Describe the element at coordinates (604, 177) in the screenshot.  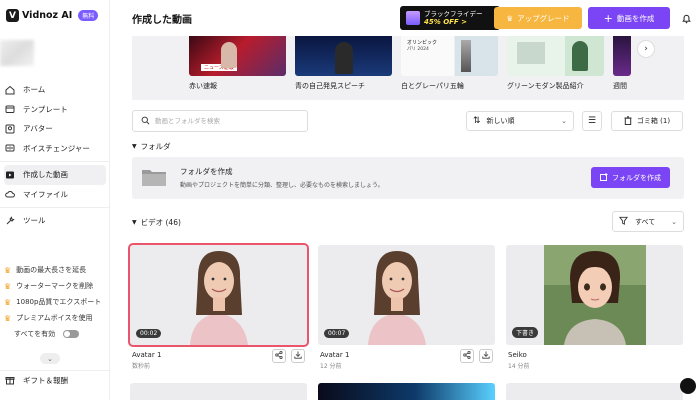
I see `folder-add-icon` at that location.